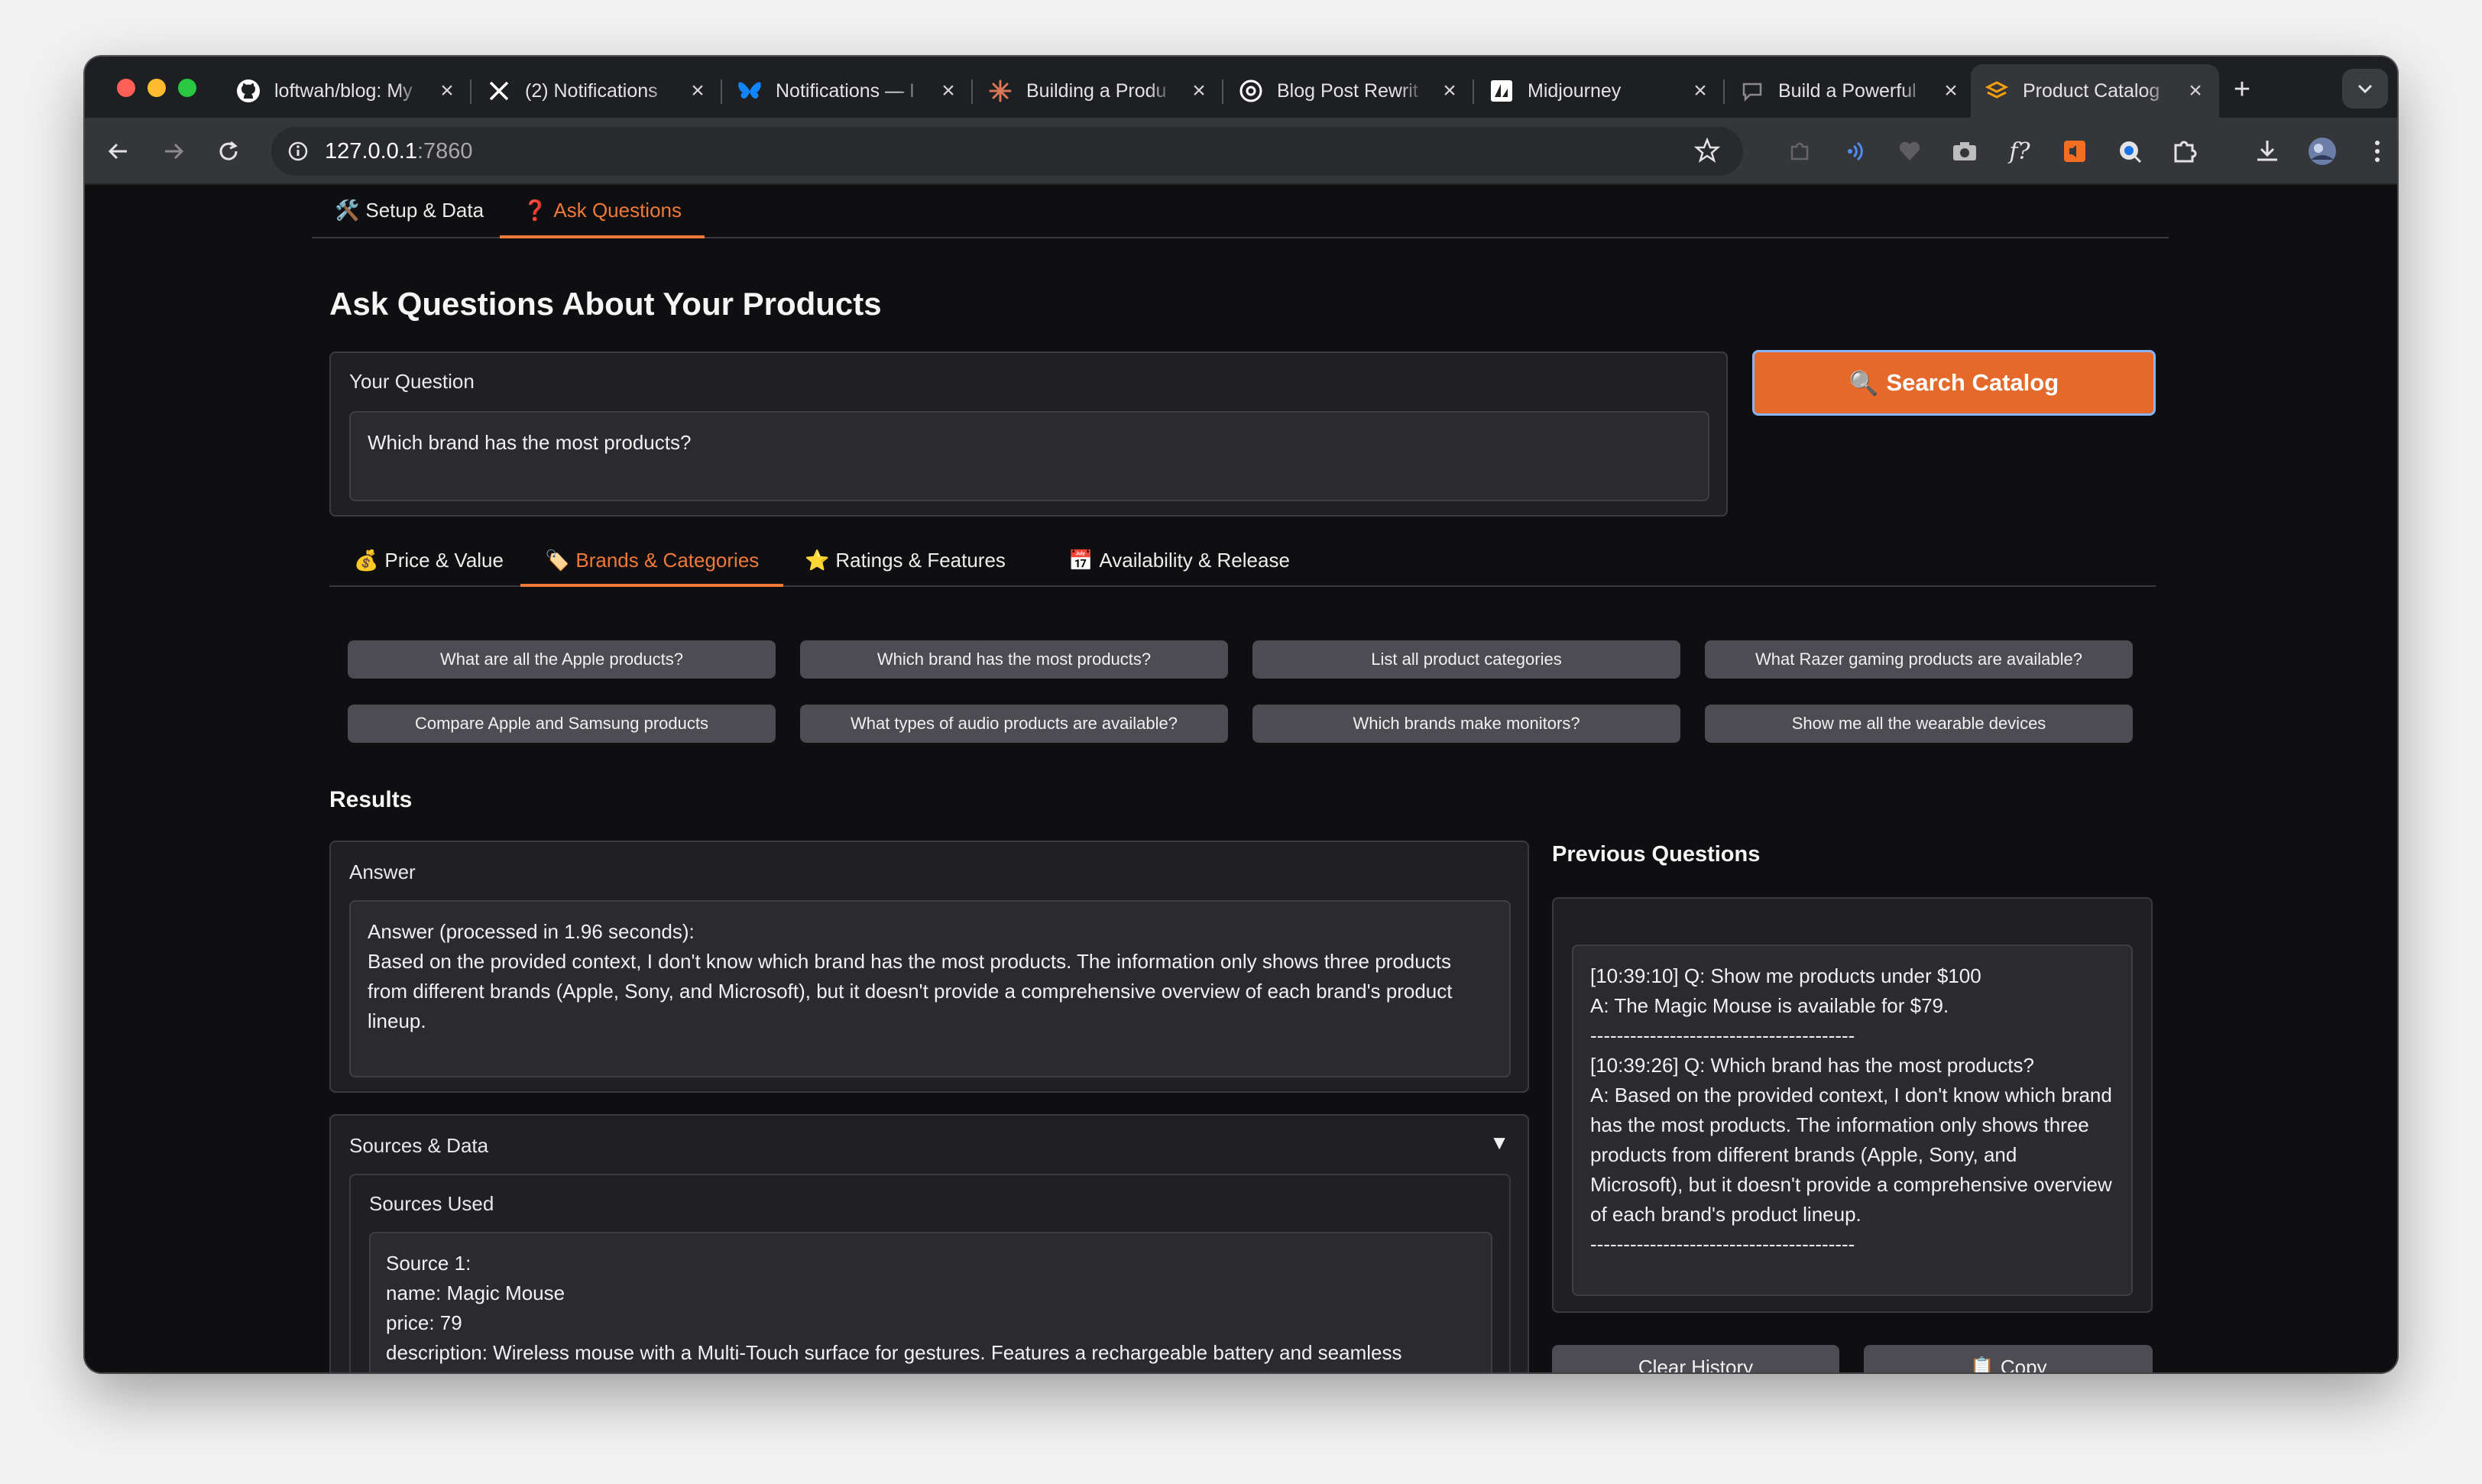  Describe the element at coordinates (1964, 152) in the screenshot. I see `extension-camera-icon` at that location.